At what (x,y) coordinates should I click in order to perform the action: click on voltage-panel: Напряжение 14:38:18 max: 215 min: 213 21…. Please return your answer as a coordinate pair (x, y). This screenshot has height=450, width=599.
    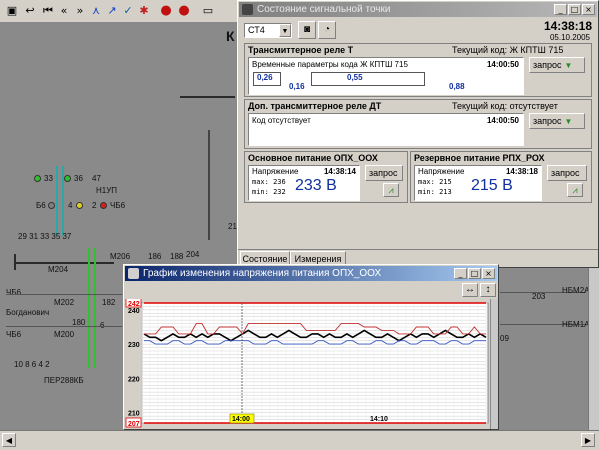
    Looking at the image, I should click on (478, 183).